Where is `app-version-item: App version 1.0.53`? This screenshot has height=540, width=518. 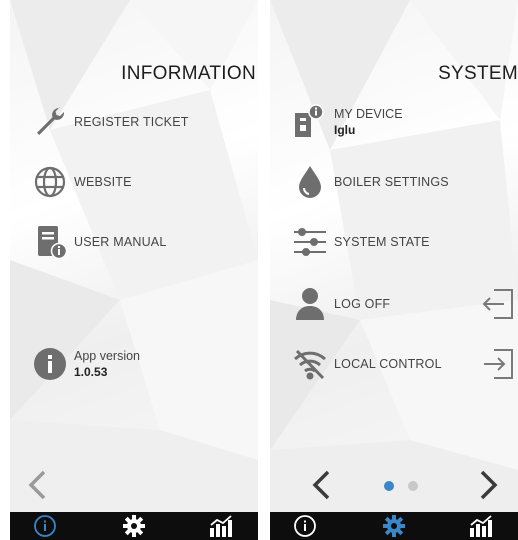 app-version-item: App version 1.0.53 is located at coordinates (85, 364).